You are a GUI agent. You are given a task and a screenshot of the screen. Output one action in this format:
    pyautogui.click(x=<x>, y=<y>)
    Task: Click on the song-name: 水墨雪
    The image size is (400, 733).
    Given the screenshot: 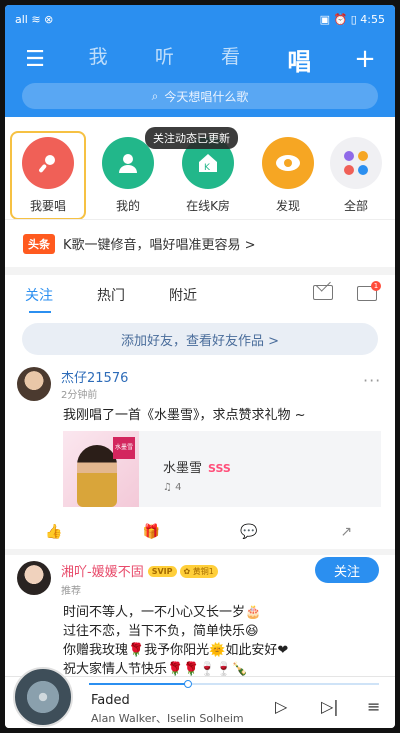 What is the action you would take?
    pyautogui.click(x=183, y=468)
    